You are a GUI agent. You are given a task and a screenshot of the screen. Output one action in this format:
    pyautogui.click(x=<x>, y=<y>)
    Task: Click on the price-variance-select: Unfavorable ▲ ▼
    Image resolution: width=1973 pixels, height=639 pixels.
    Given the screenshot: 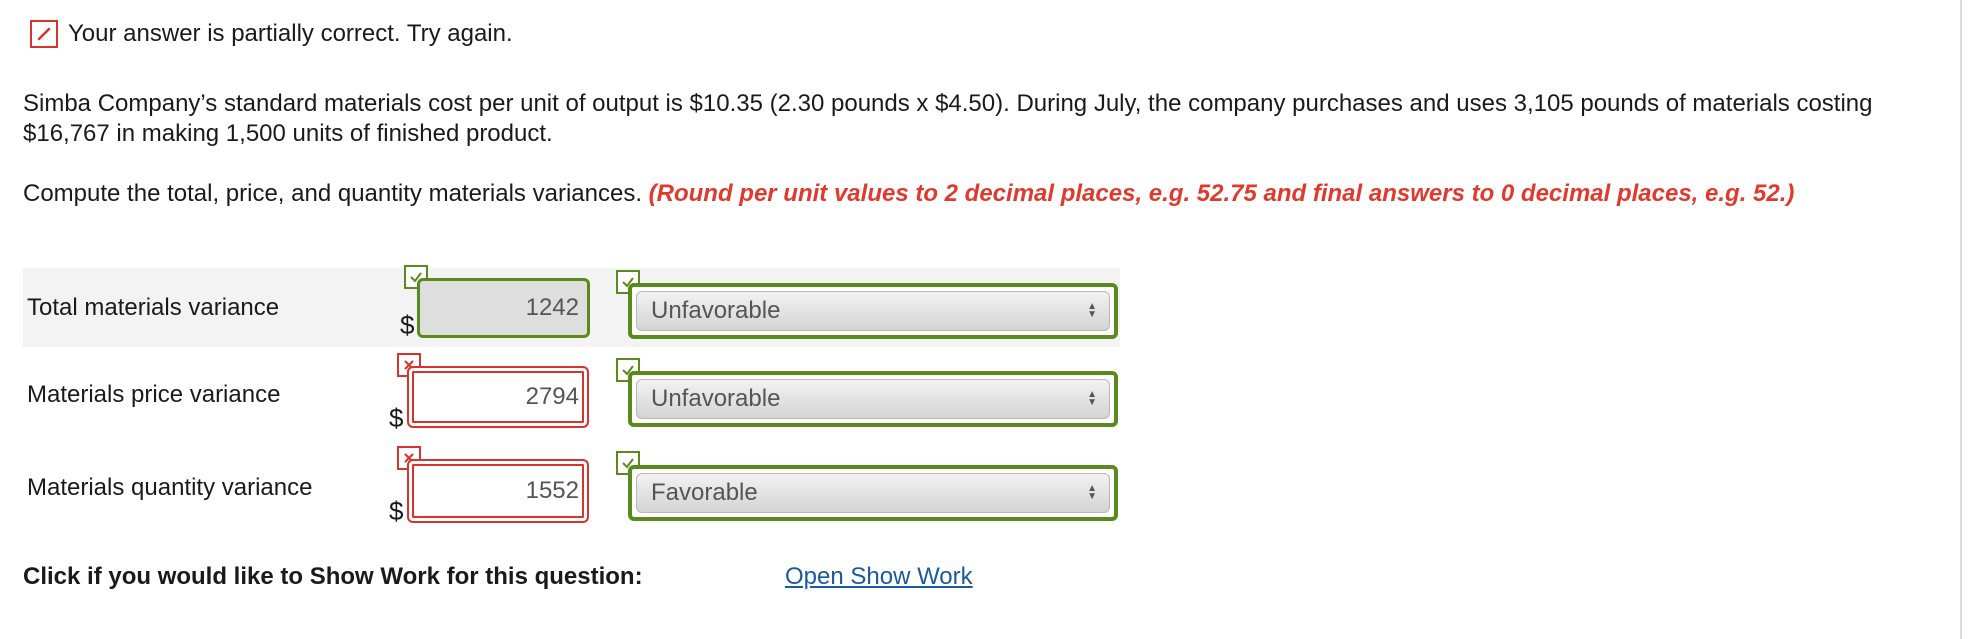 What is the action you would take?
    pyautogui.click(x=873, y=399)
    